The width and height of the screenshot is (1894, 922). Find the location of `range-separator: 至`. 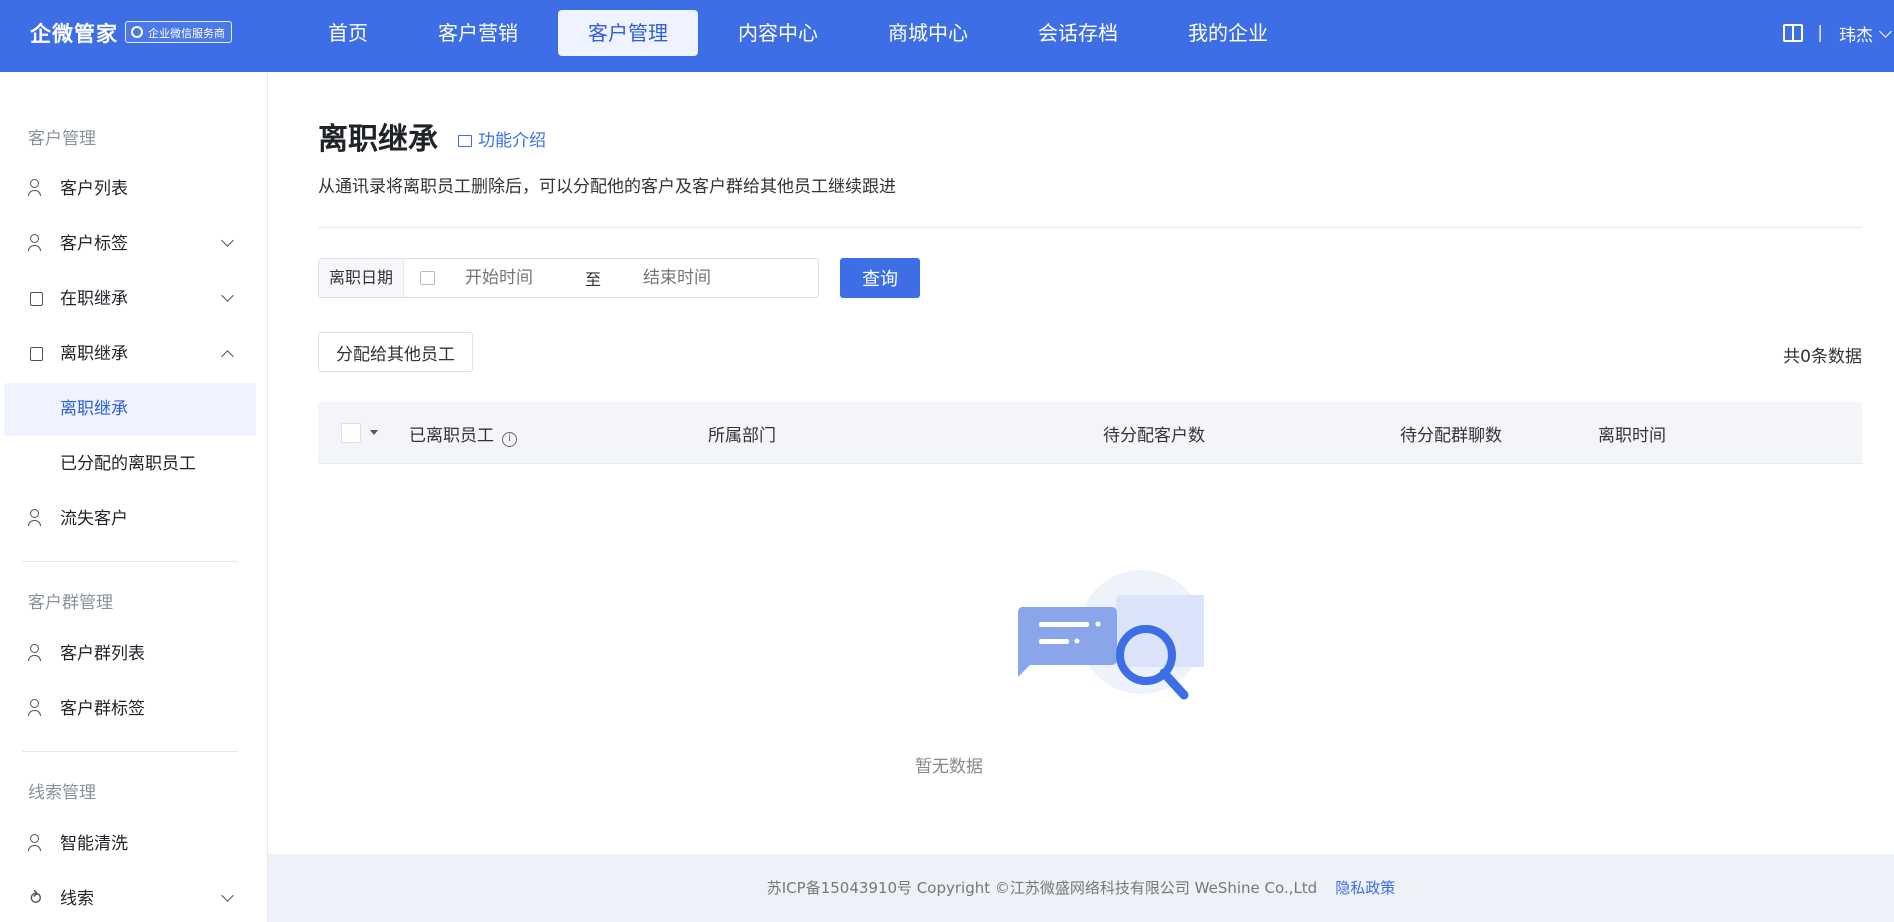

range-separator: 至 is located at coordinates (593, 279).